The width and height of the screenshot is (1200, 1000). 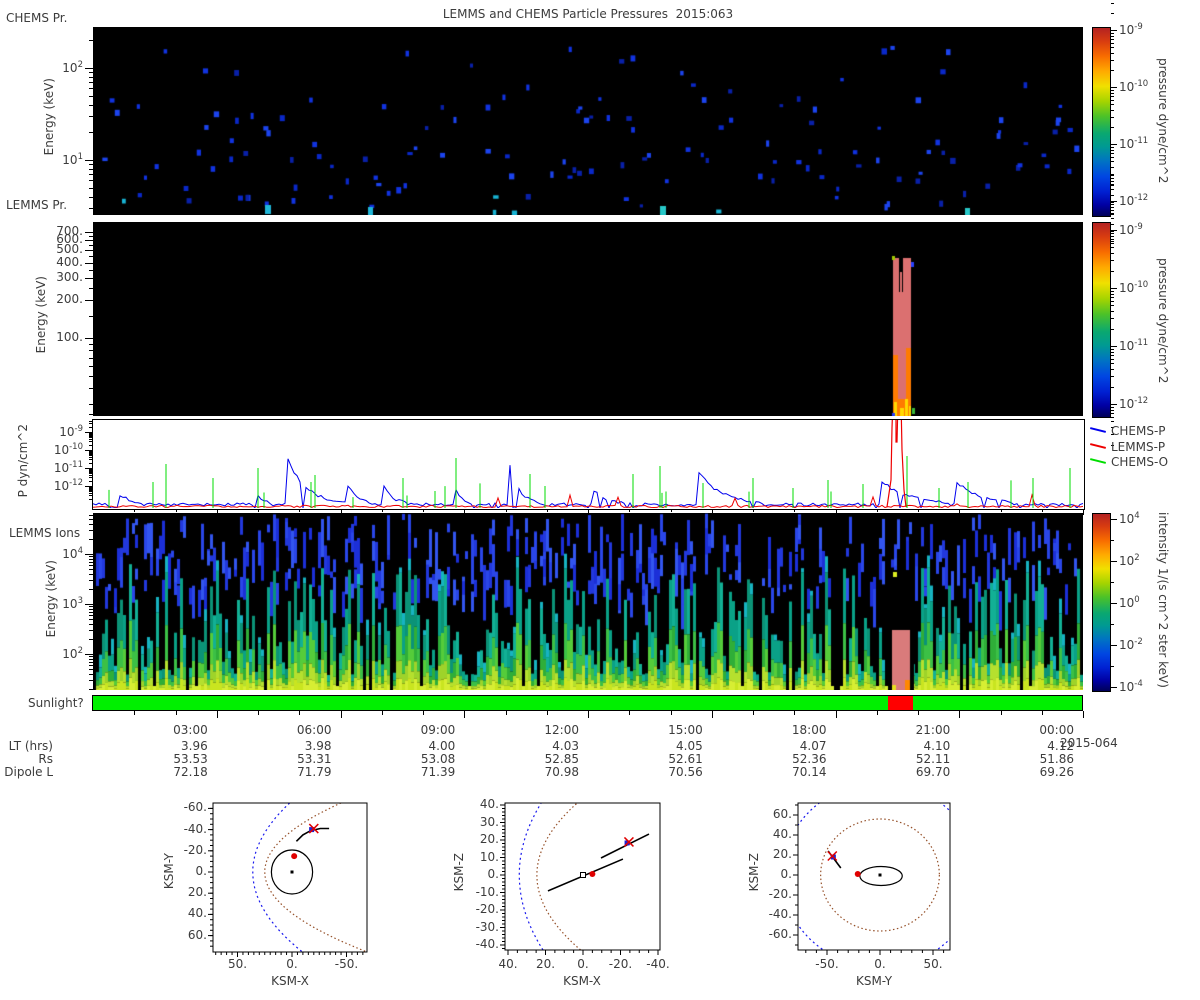 I want to click on magnetopause-curve, so click(x=315, y=877).